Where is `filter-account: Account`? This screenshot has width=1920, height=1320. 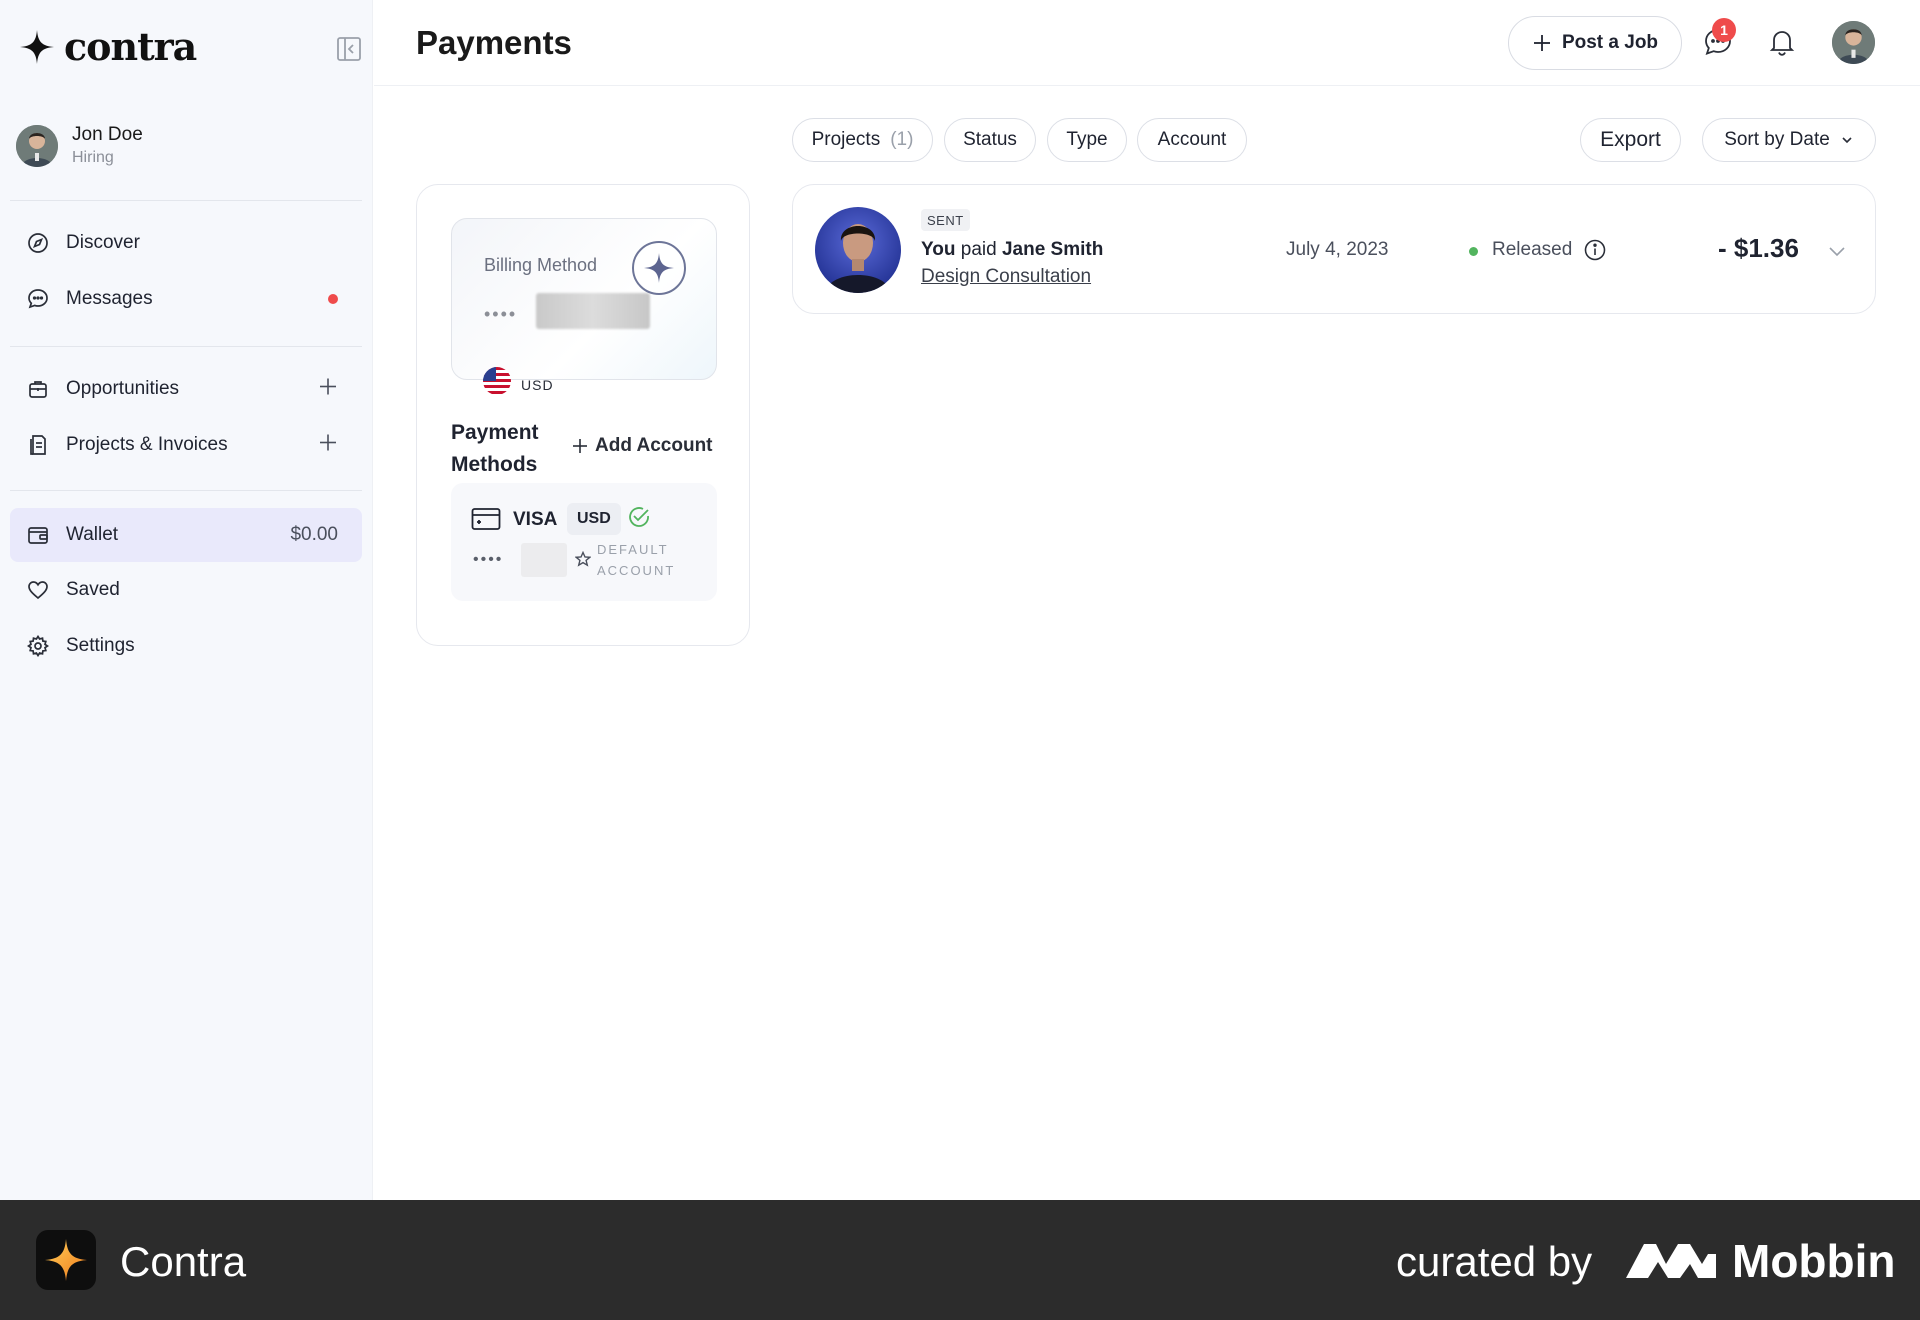
filter-account: Account is located at coordinates (1192, 140).